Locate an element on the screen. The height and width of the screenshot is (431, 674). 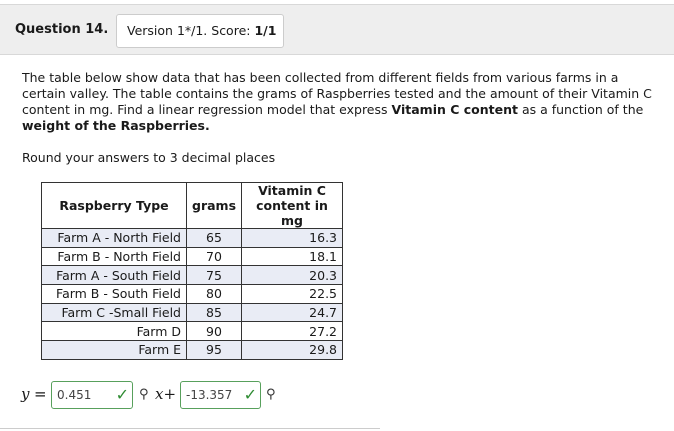
prompt-bold2: weight of the Raspberries. is located at coordinates (116, 125).